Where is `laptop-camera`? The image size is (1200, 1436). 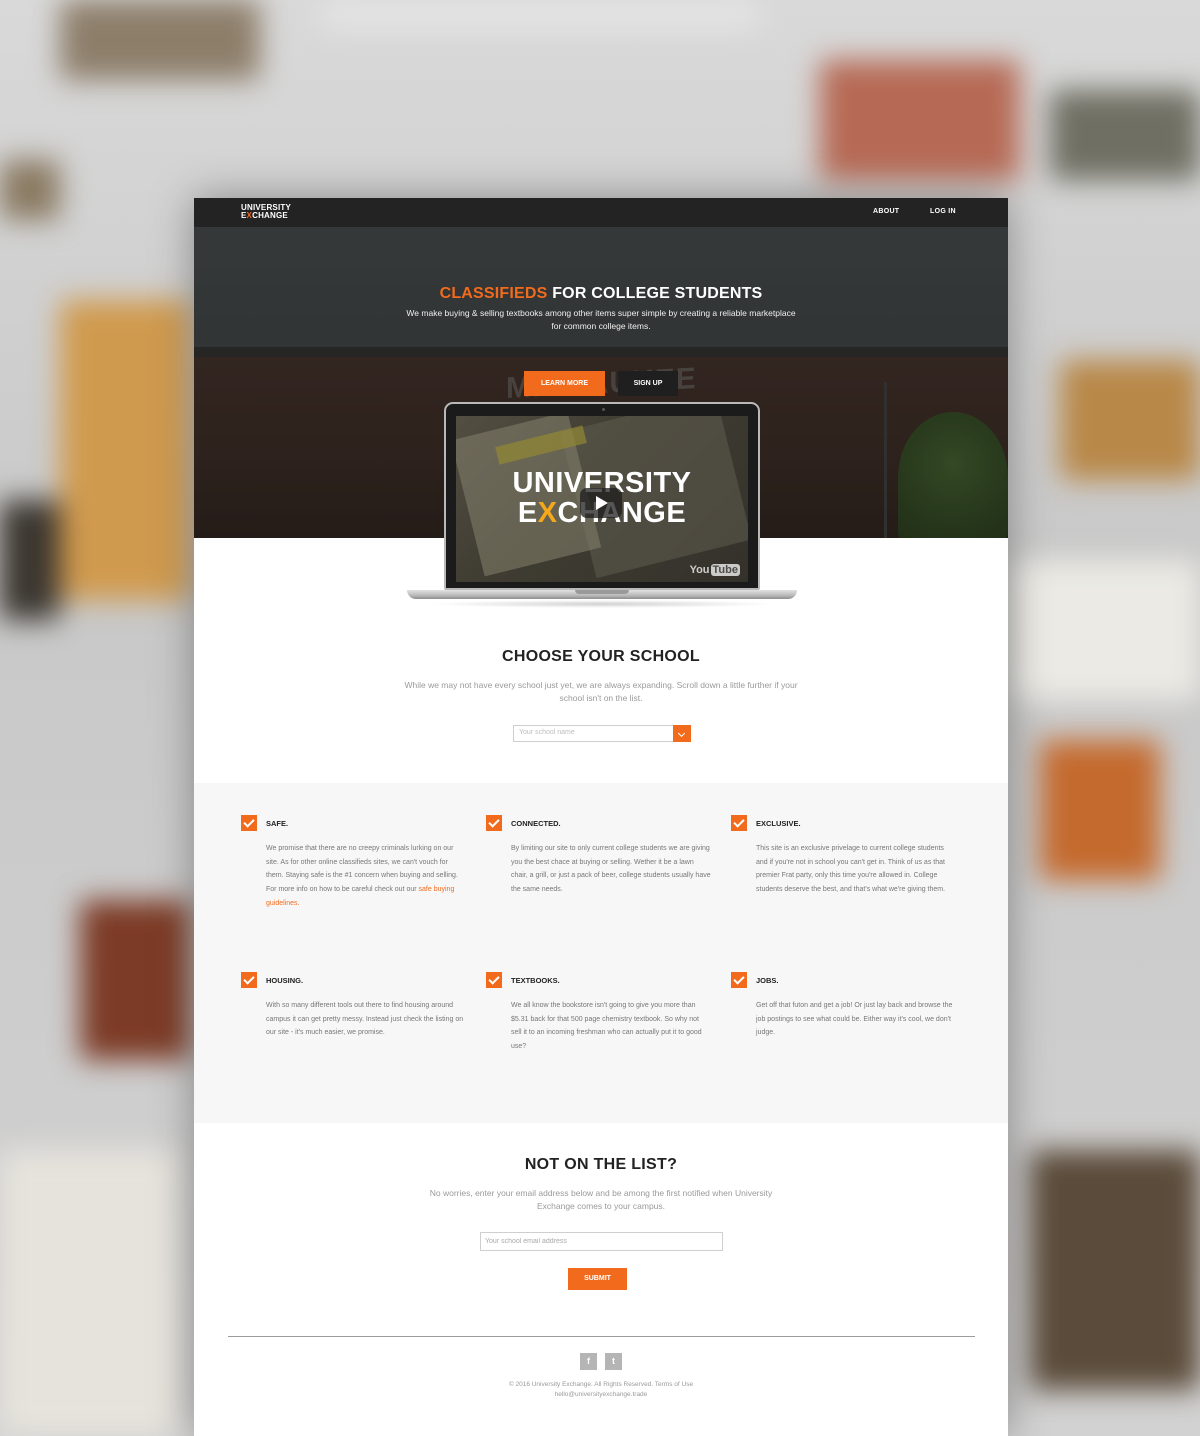 laptop-camera is located at coordinates (603, 409).